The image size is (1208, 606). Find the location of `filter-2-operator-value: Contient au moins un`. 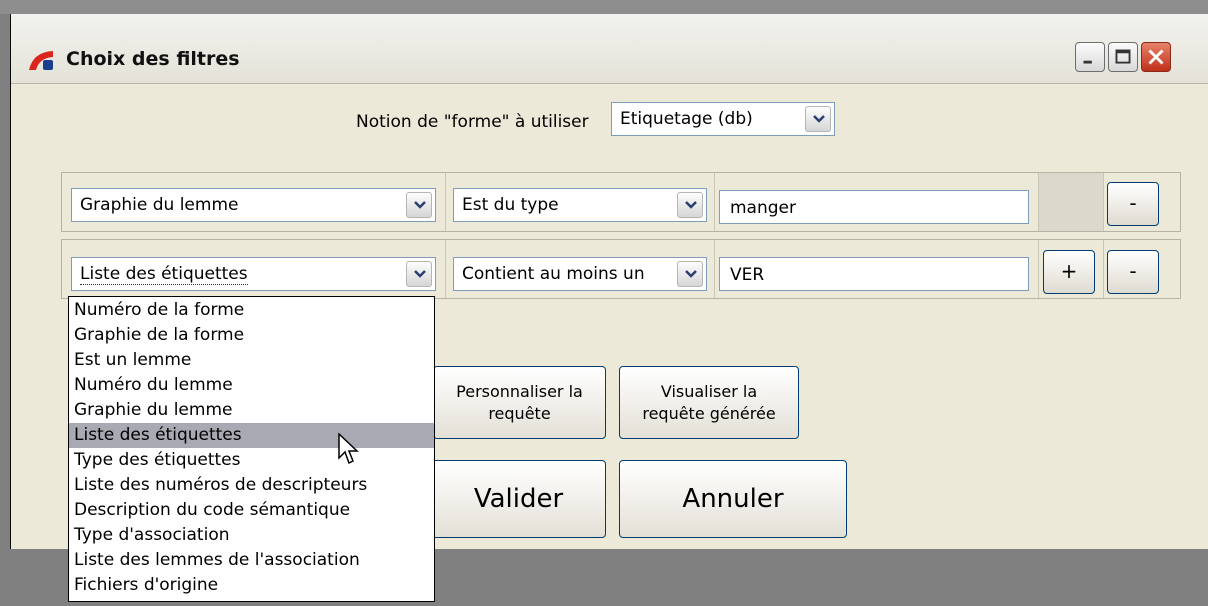

filter-2-operator-value: Contient au moins un is located at coordinates (553, 274).